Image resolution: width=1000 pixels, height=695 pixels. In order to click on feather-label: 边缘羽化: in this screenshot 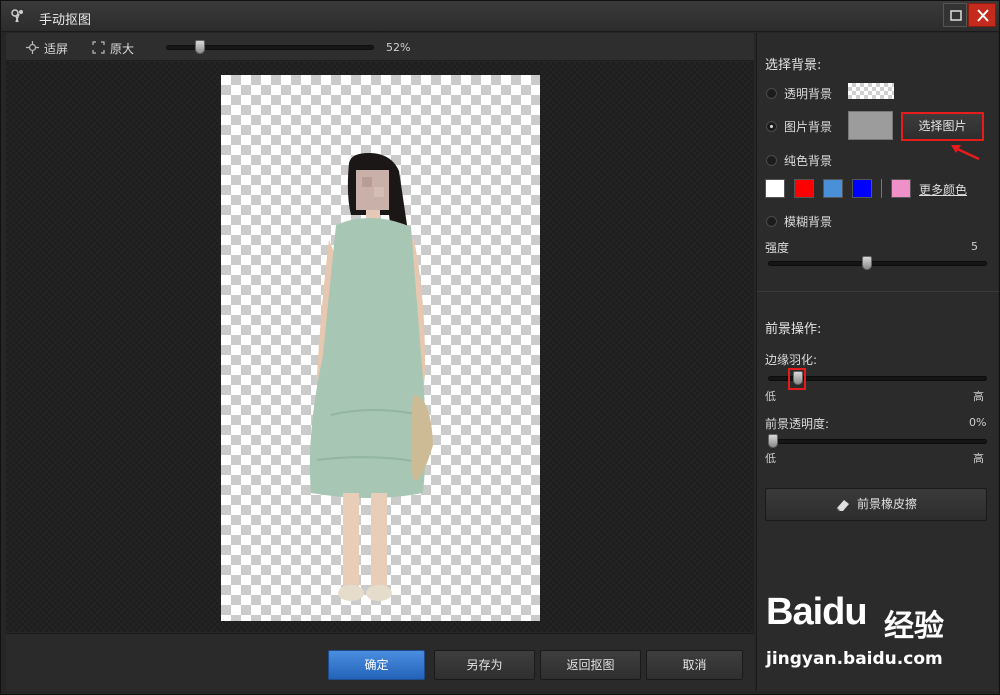, I will do `click(791, 360)`.